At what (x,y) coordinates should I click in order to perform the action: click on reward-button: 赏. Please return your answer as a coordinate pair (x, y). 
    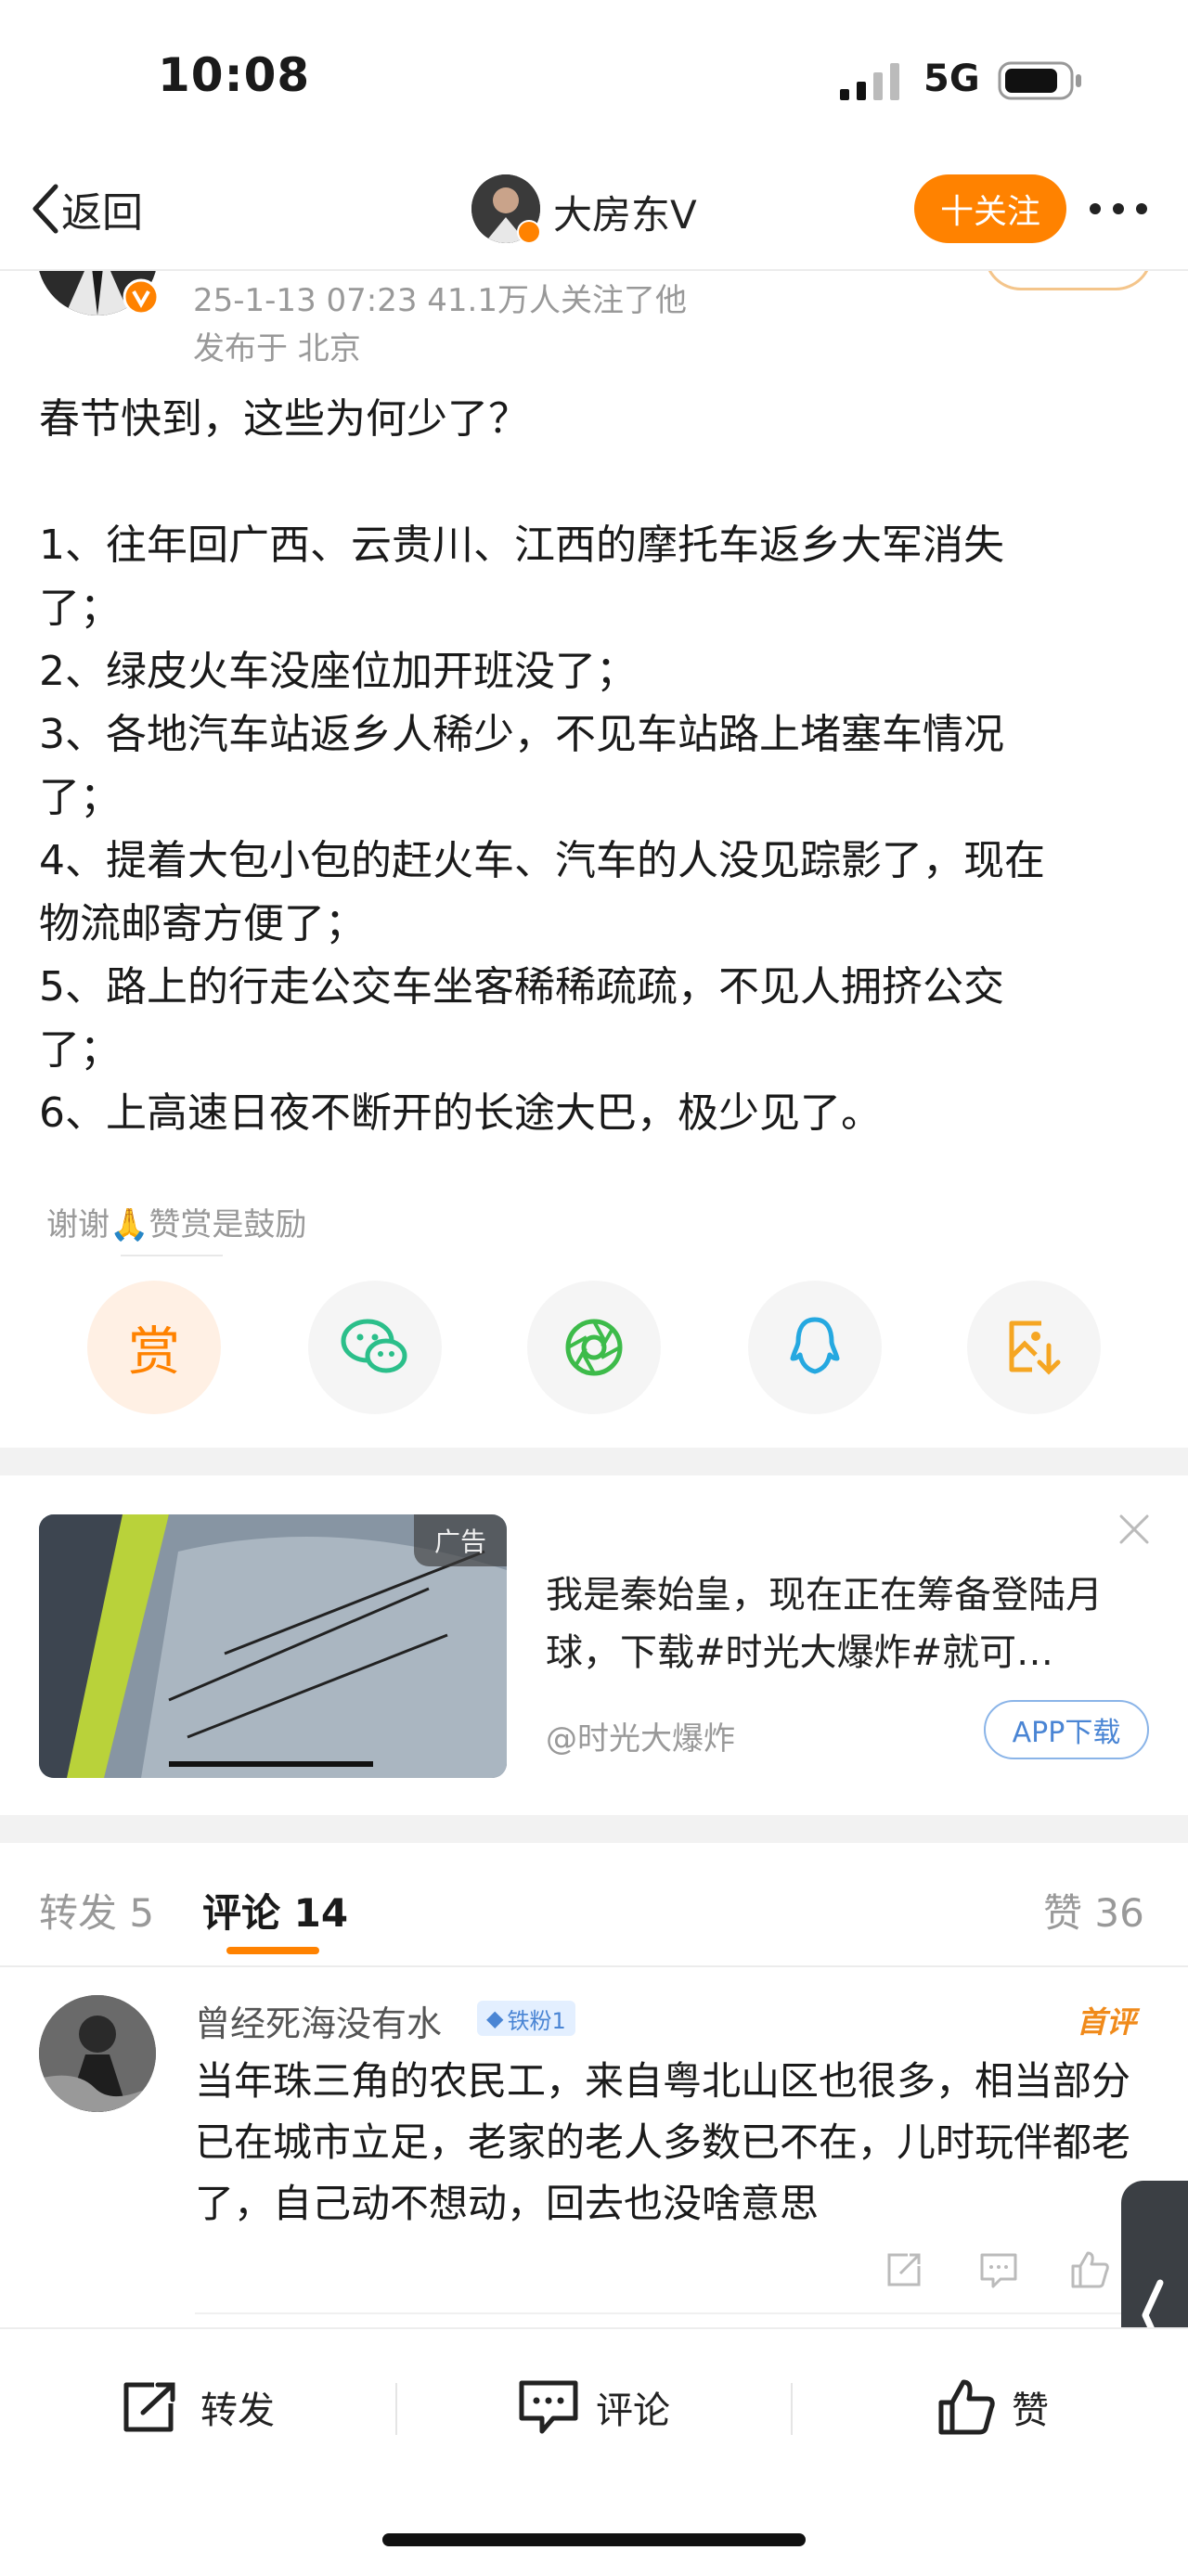
    Looking at the image, I should click on (154, 1347).